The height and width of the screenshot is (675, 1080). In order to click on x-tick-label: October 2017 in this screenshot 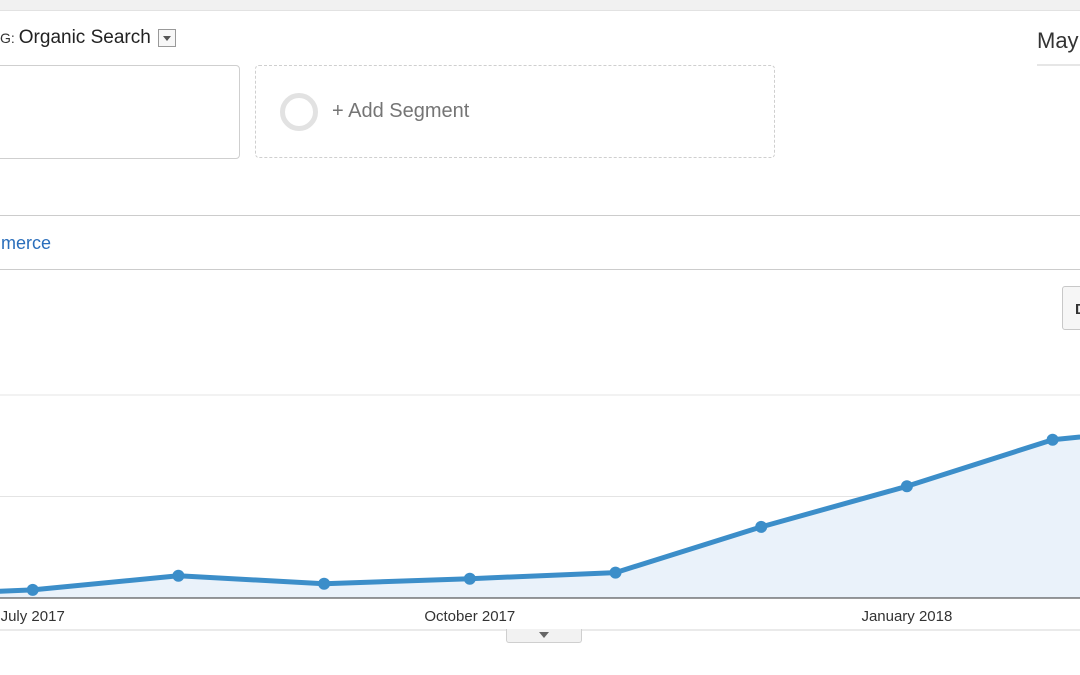, I will do `click(469, 616)`.